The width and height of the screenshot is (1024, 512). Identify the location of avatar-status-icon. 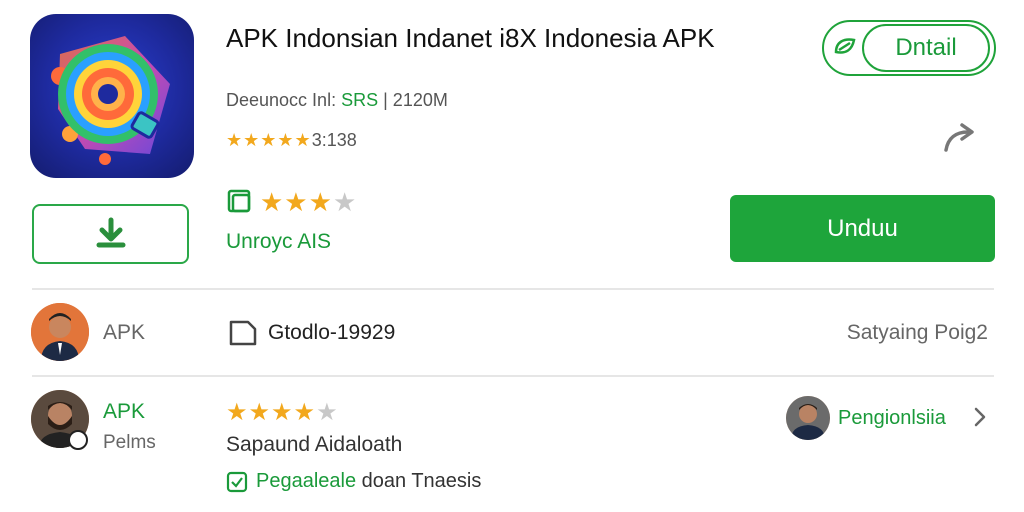
(78, 440).